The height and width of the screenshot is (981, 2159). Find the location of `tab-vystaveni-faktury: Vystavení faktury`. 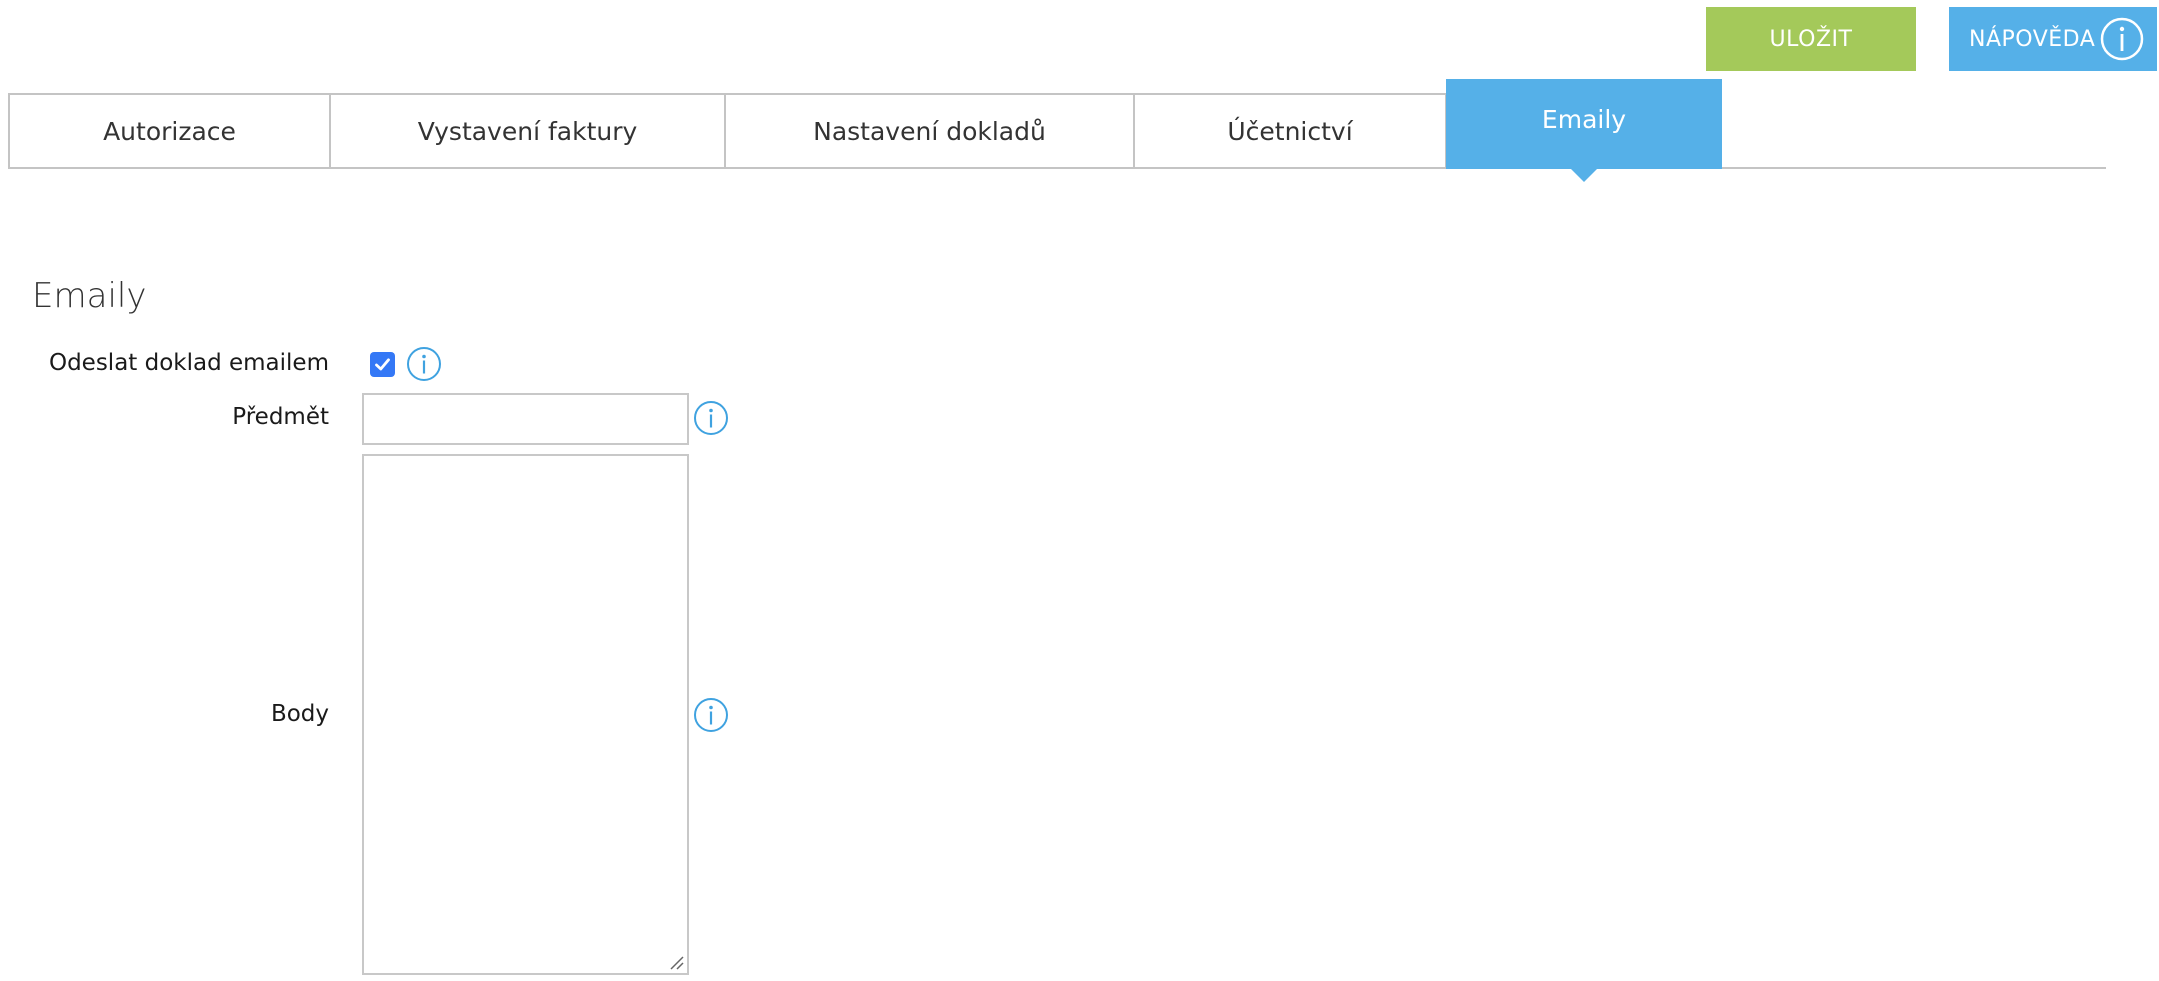

tab-vystaveni-faktury: Vystavení faktury is located at coordinates (527, 131).